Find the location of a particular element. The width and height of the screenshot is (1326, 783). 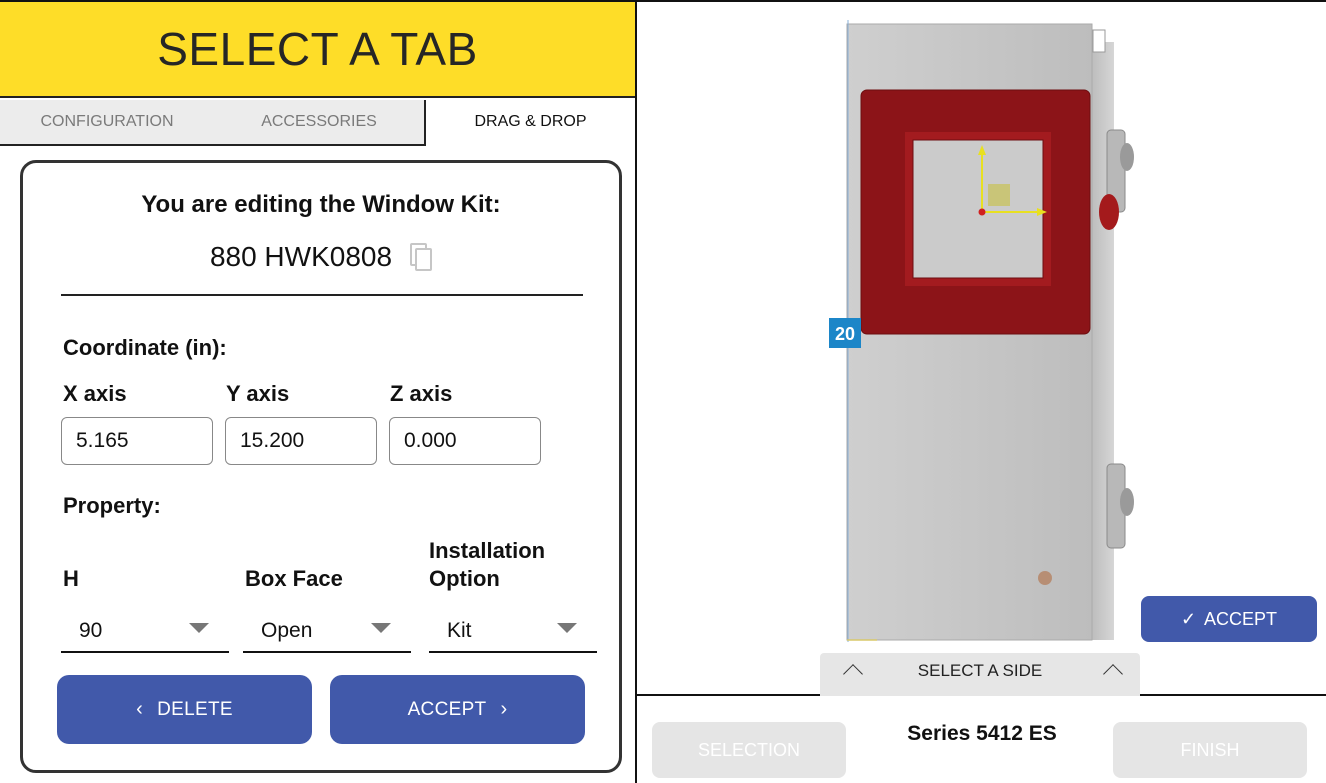

box-face-select-value: Open is located at coordinates (287, 630).